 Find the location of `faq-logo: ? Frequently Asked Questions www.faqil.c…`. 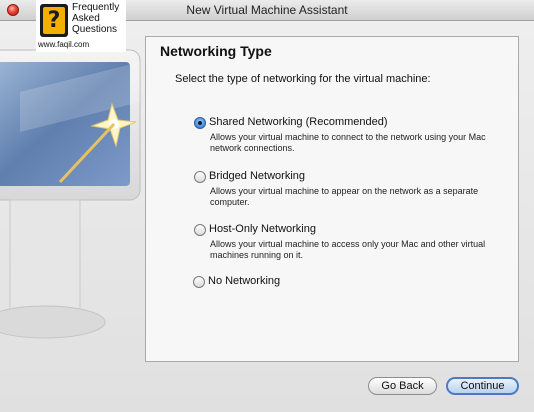

faq-logo: ? Frequently Asked Questions www.faqil.c… is located at coordinates (81, 26).